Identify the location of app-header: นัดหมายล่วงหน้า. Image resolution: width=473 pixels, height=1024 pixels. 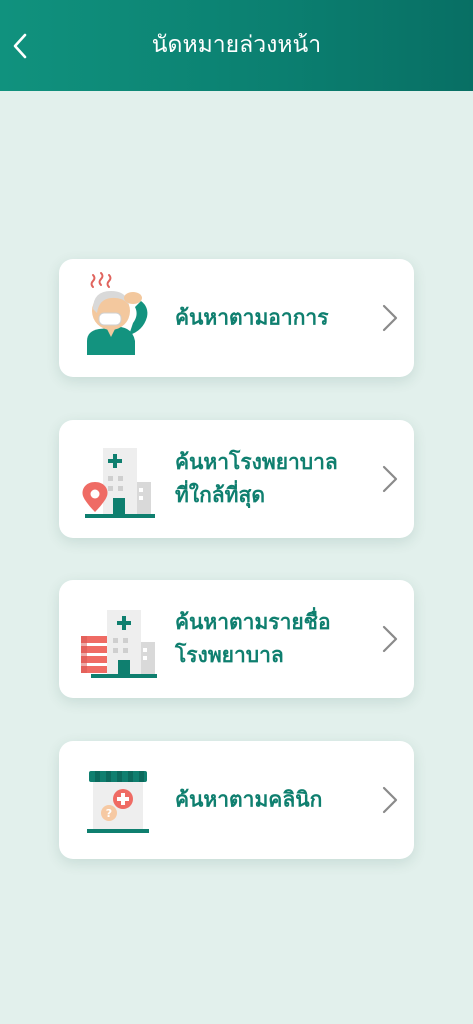
(236, 45).